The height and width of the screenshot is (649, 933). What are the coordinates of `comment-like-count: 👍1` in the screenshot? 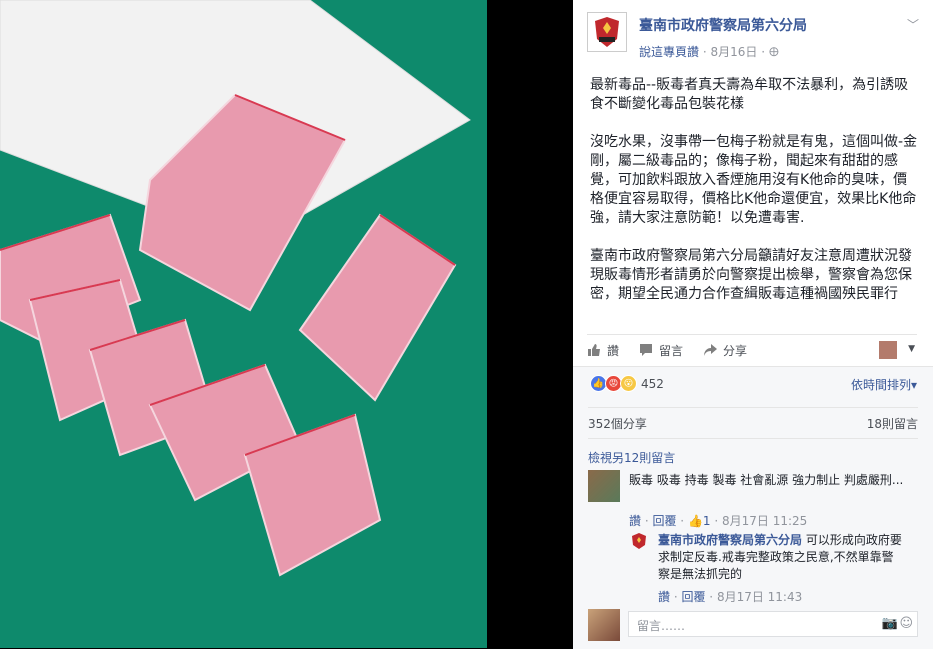 It's located at (699, 521).